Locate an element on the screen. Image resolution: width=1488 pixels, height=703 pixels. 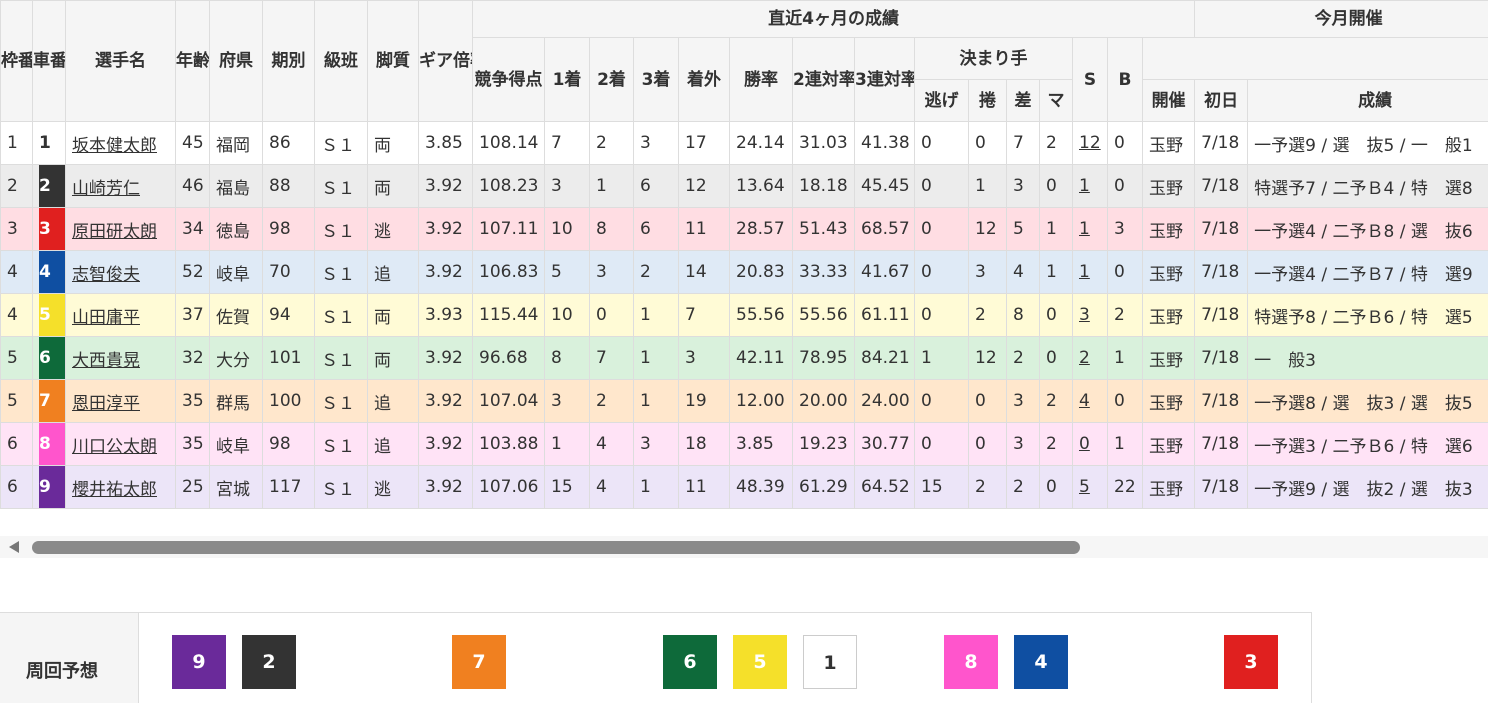
racer-name-cell: 恩田淳平 is located at coordinates (121, 401).